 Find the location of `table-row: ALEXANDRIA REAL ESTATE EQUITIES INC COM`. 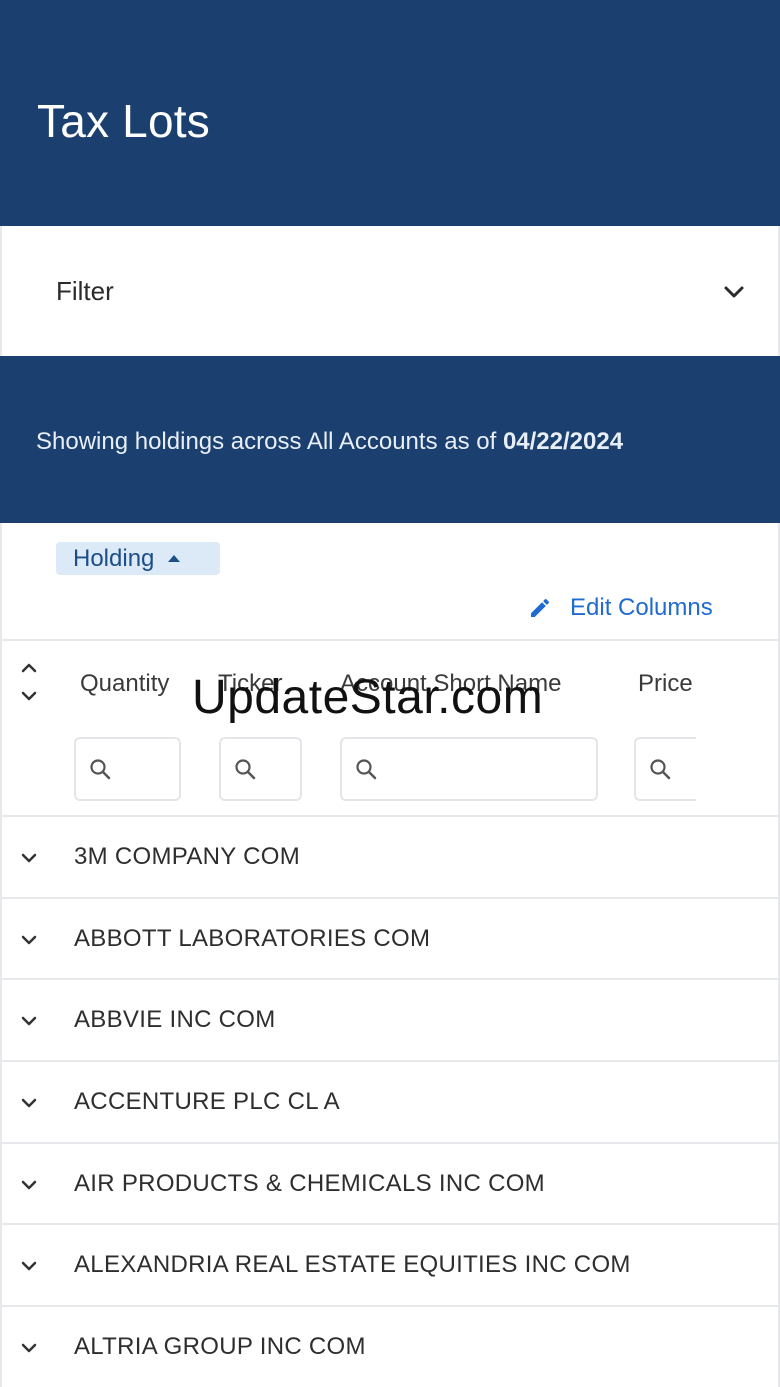

table-row: ALEXANDRIA REAL ESTATE EQUITIES INC COM is located at coordinates (390, 1266).